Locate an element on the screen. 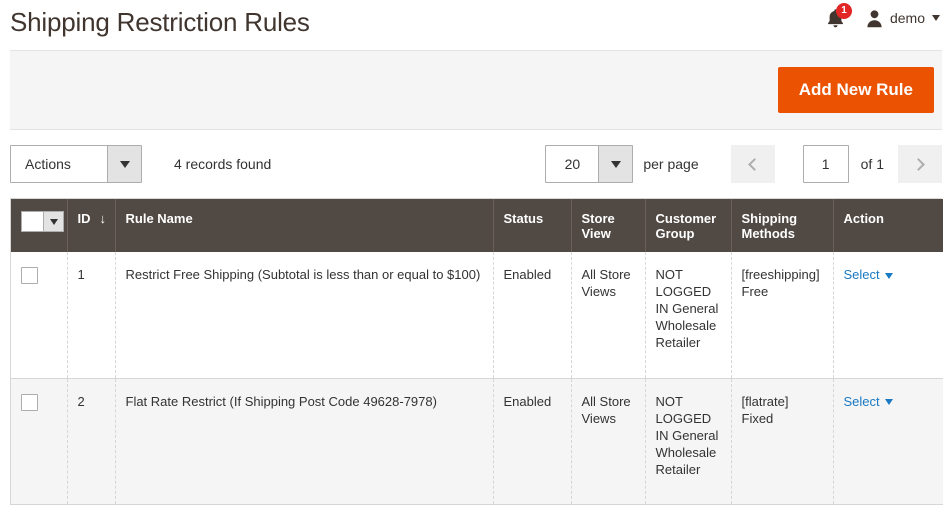  column-header-action: Action is located at coordinates (888, 225).